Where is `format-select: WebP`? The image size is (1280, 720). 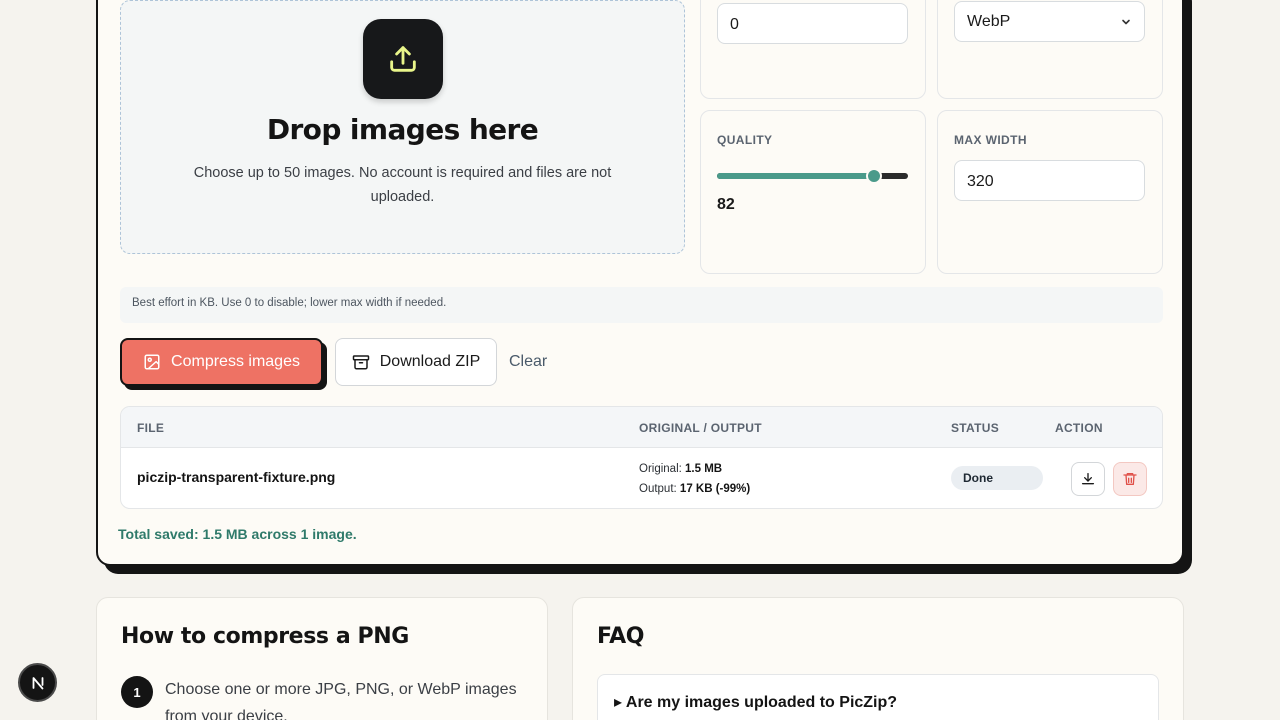 format-select: WebP is located at coordinates (1049, 21).